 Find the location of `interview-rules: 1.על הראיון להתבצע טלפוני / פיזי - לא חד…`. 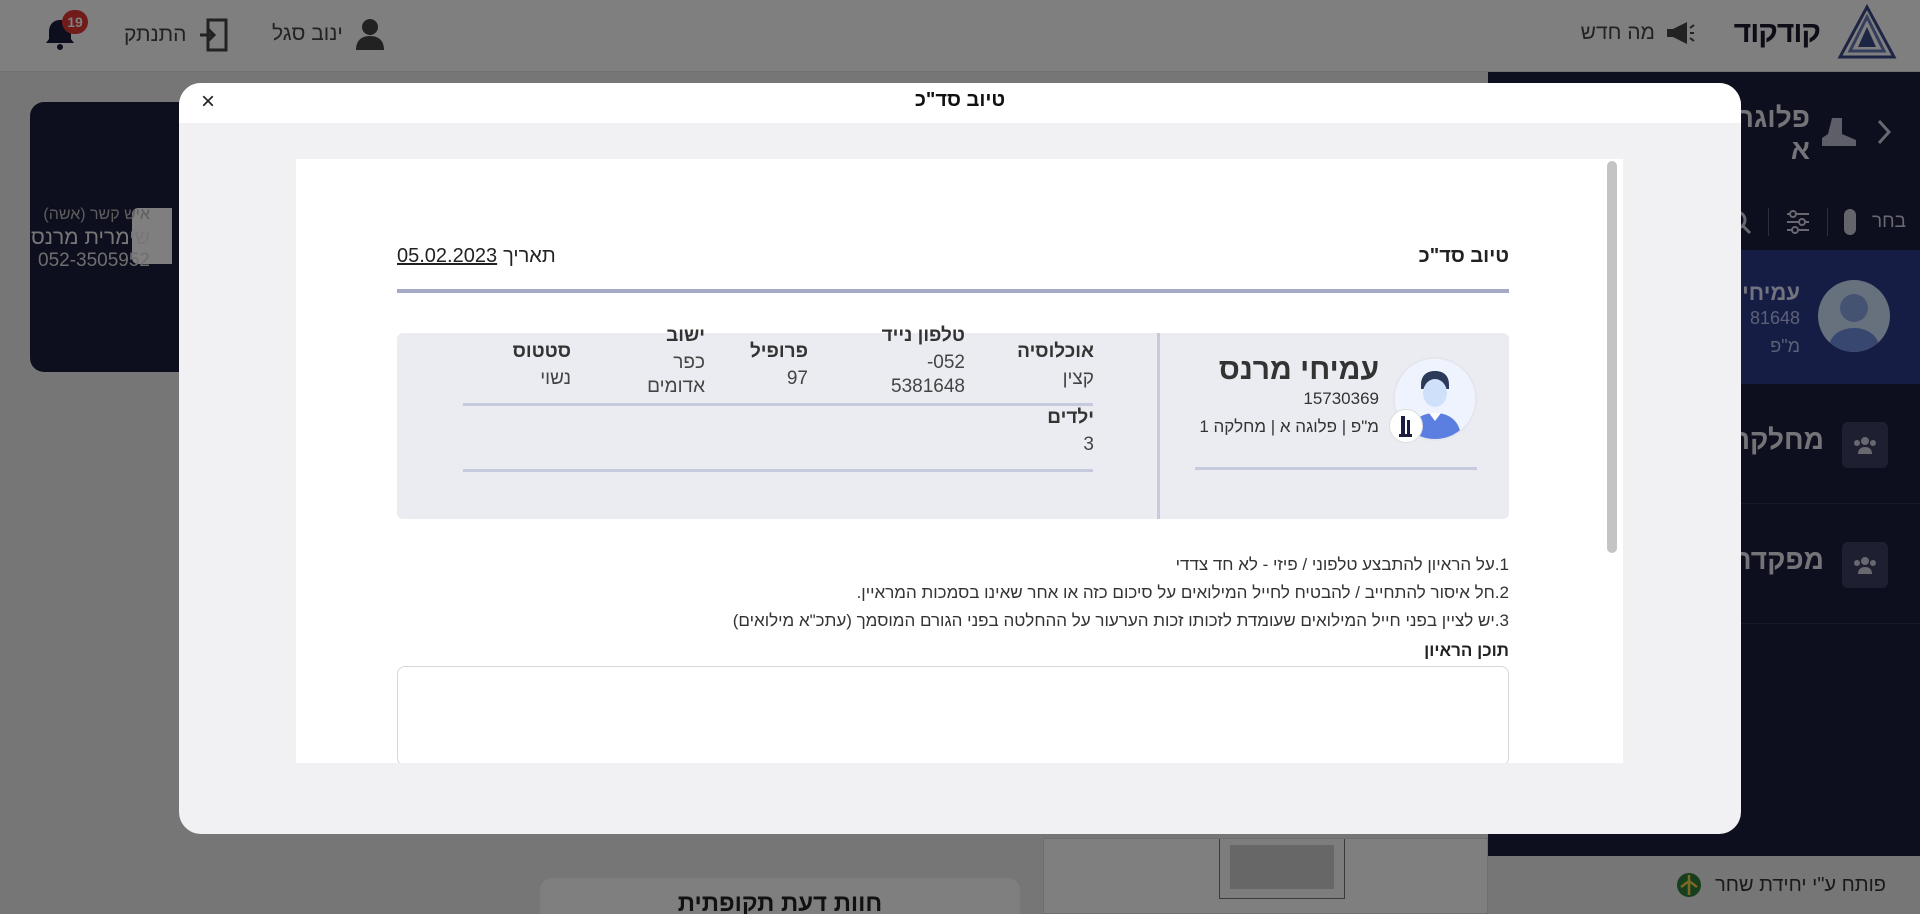

interview-rules: 1.על הראיון להתבצע טלפוני / פיזי - לא חד… is located at coordinates (953, 593).